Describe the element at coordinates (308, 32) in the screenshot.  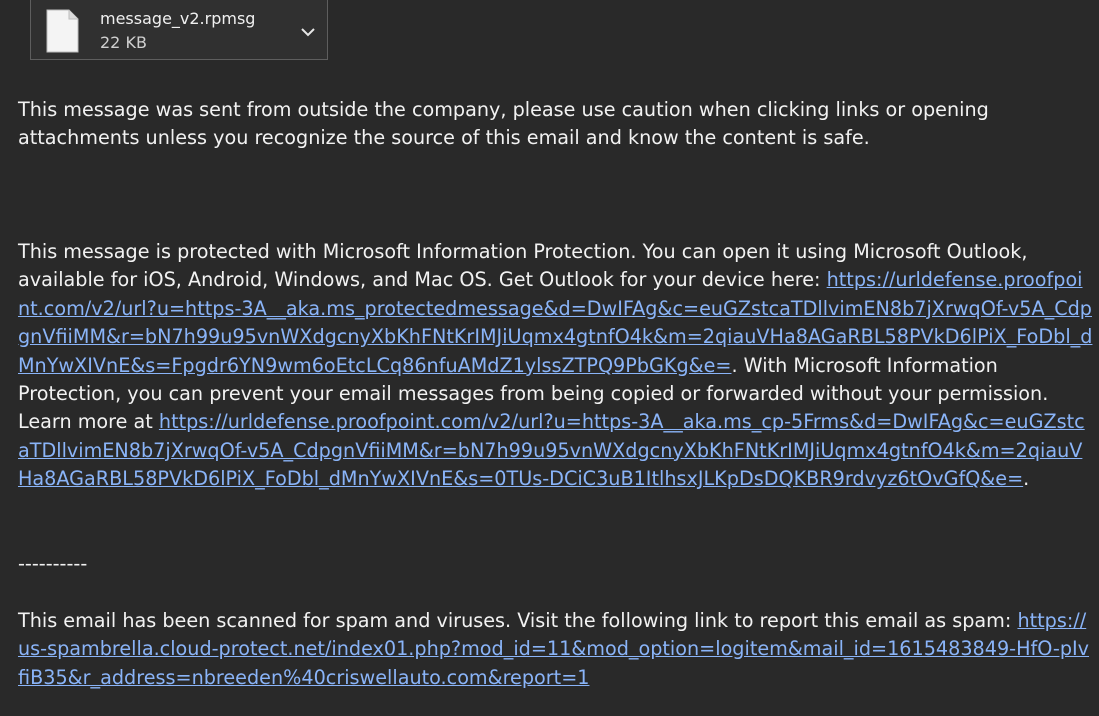
I see `chevron-down-icon` at that location.